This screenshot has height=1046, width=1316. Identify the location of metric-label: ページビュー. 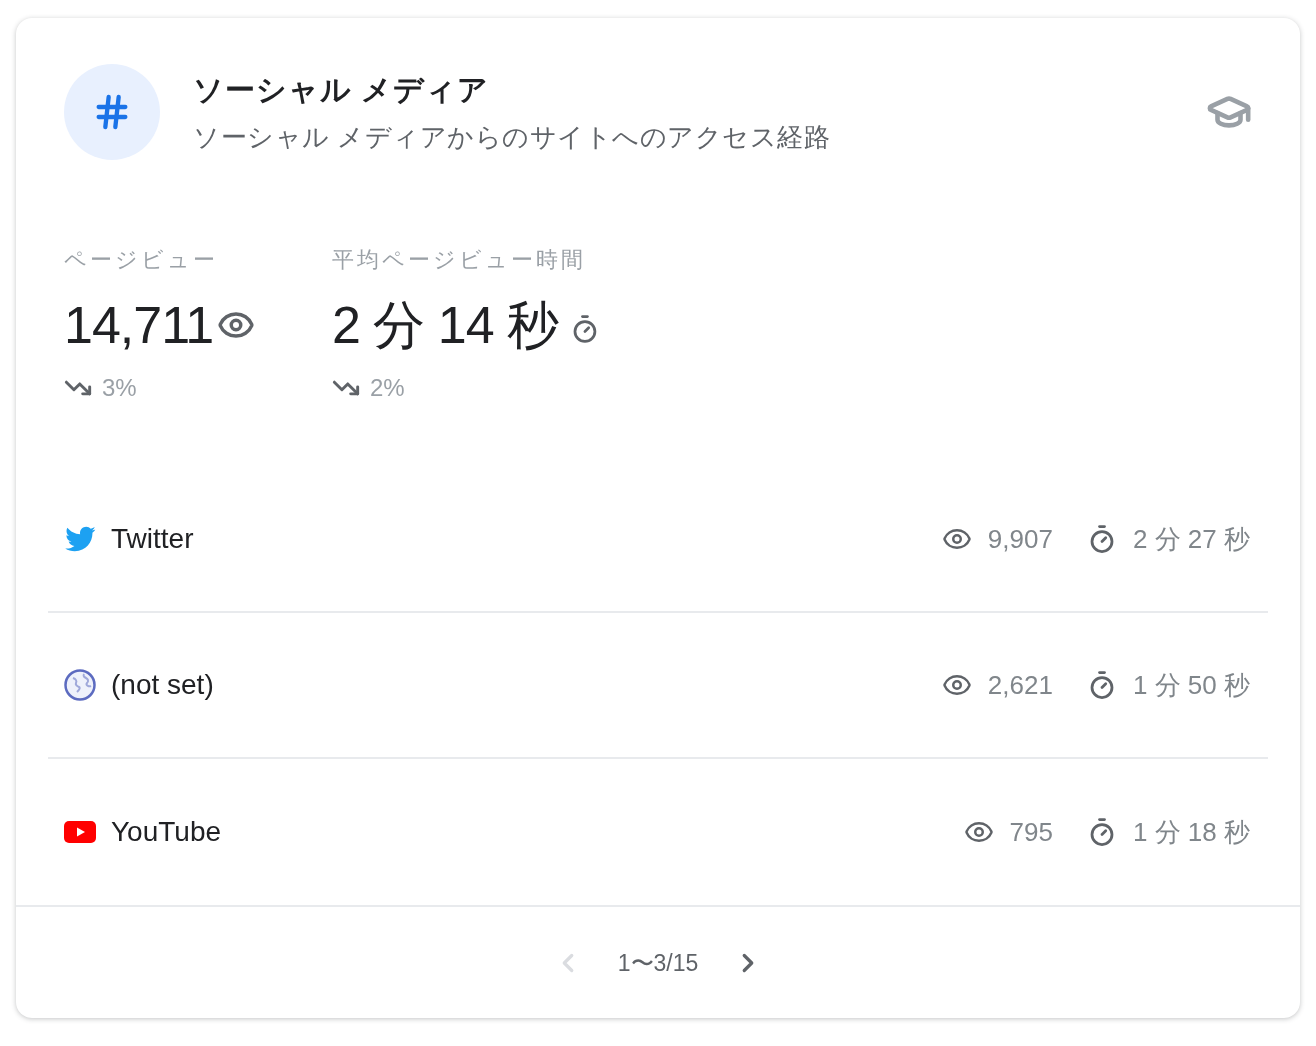
(141, 260).